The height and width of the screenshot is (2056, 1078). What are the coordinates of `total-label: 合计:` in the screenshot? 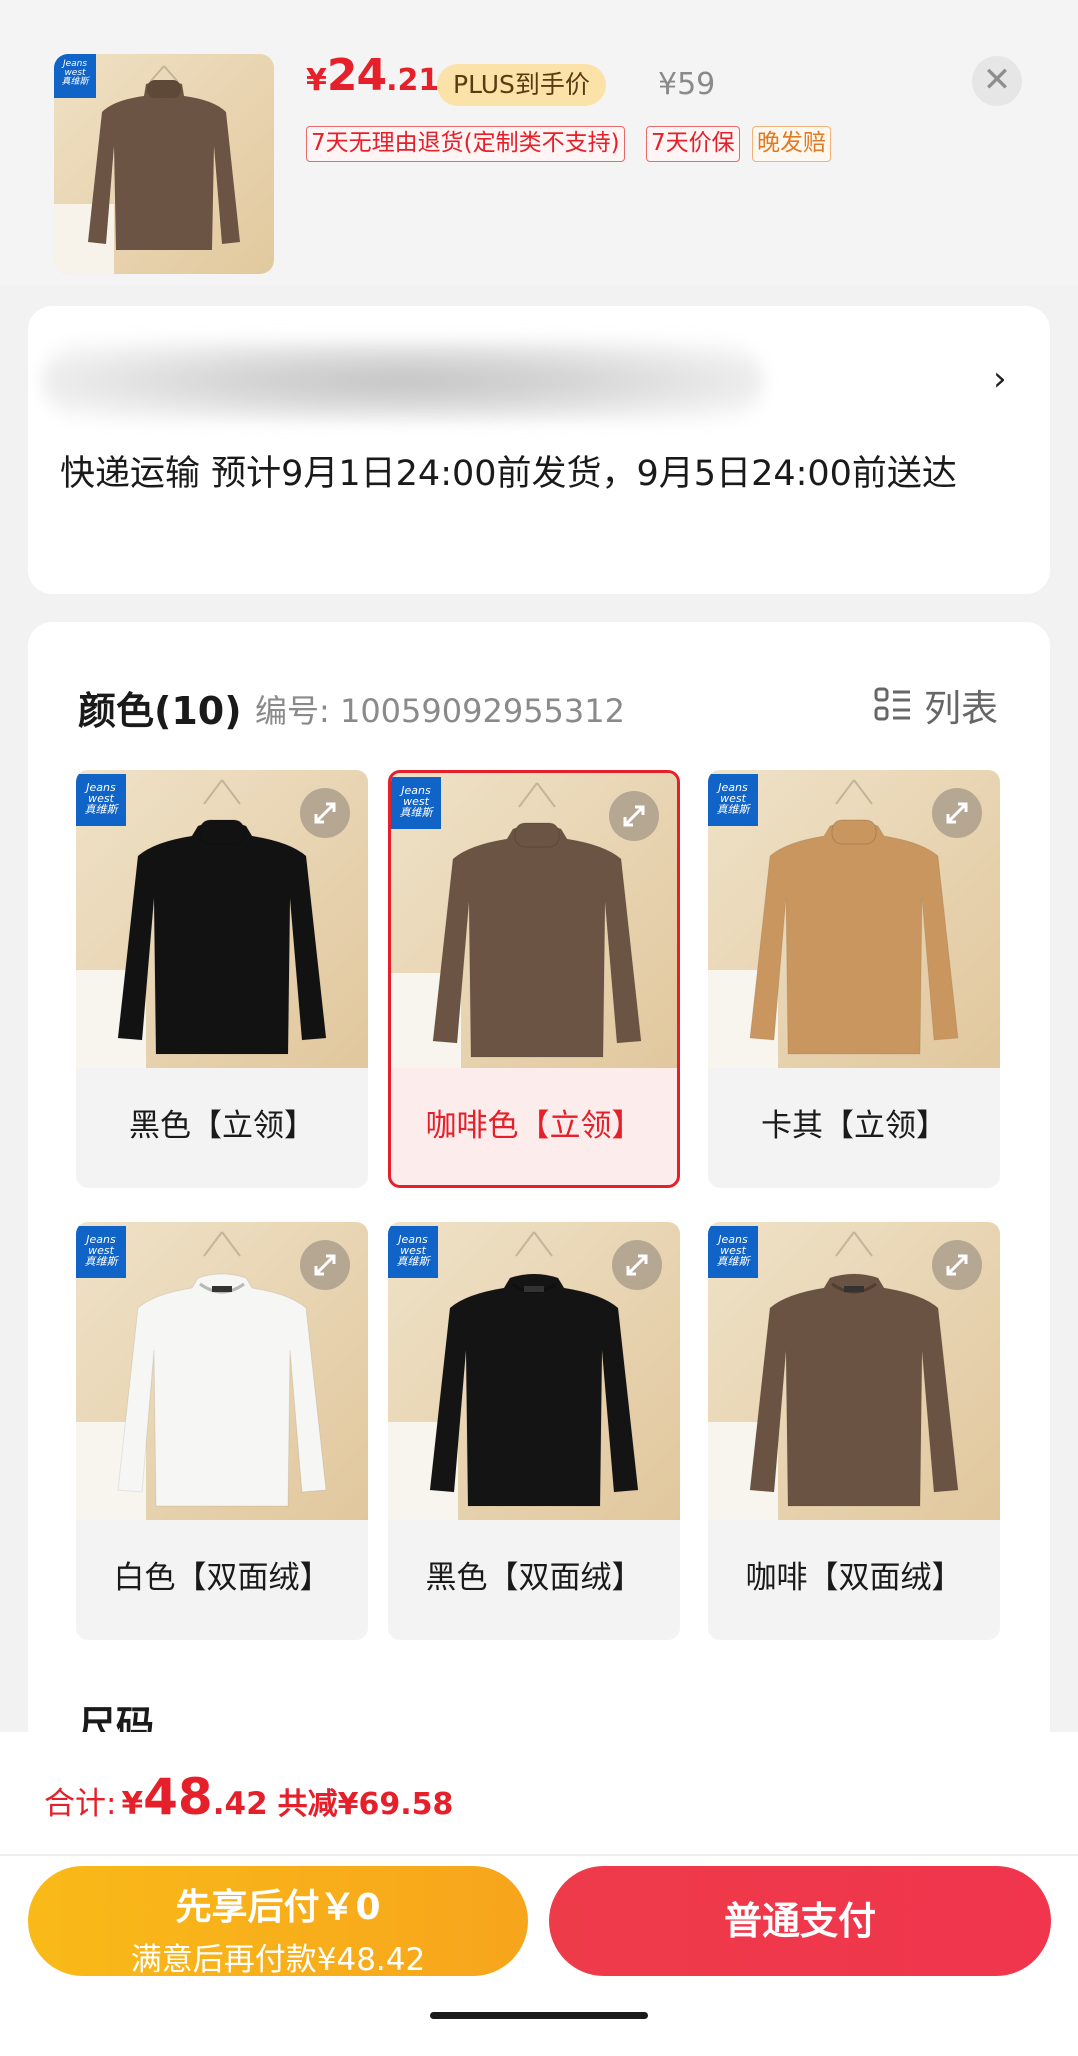 It's located at (80, 1804).